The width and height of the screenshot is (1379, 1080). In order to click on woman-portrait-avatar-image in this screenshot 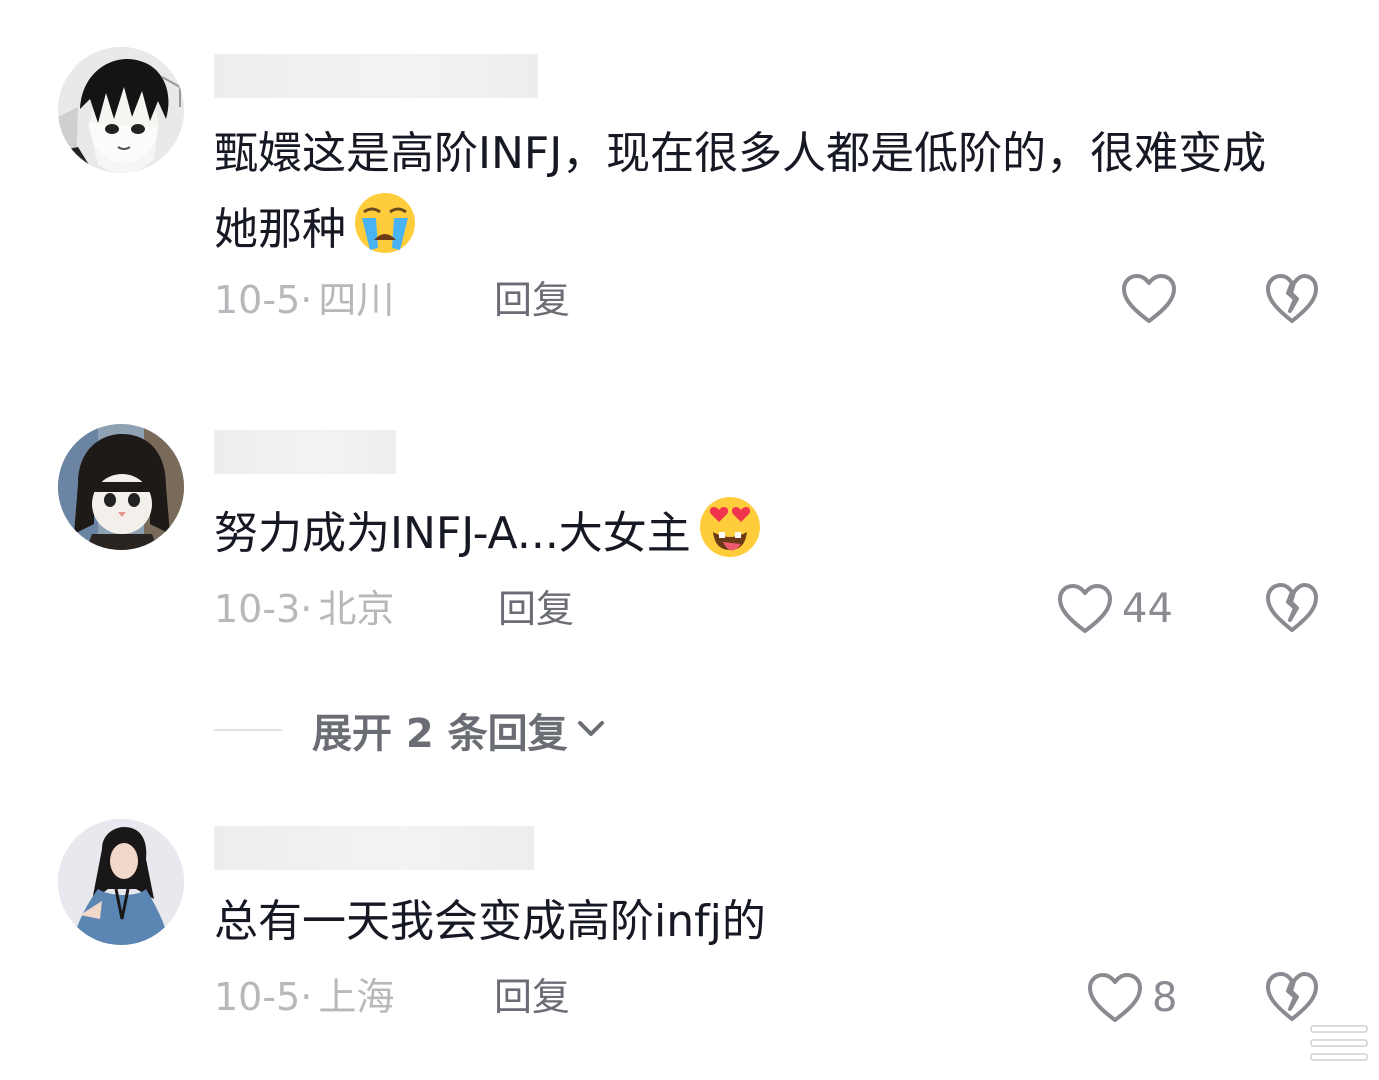, I will do `click(121, 882)`.